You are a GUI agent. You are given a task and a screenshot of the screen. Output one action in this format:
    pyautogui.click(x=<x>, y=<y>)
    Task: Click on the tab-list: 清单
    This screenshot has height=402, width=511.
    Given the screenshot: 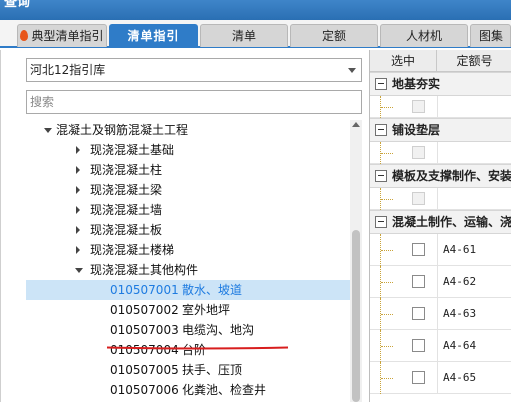 What is the action you would take?
    pyautogui.click(x=244, y=35)
    